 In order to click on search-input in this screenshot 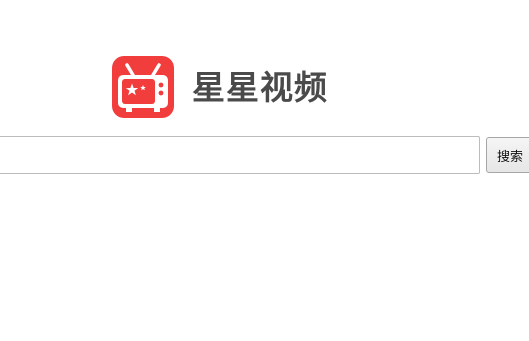, I will do `click(240, 155)`.